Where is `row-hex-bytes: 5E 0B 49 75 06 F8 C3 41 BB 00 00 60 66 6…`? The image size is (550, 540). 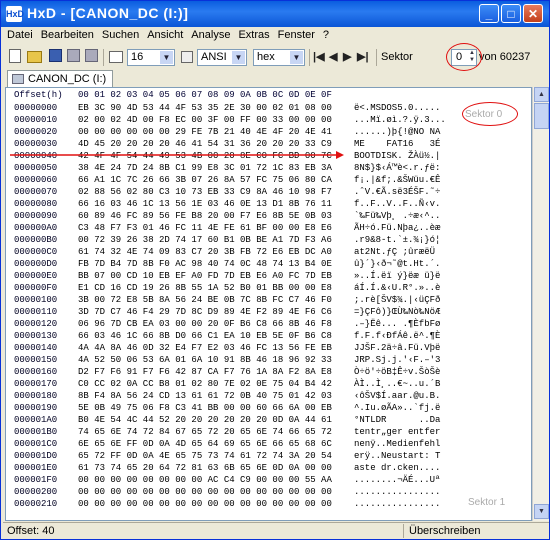 row-hex-bytes: 5E 0B 49 75 06 F8 C3 41 BB 00 00 60 66 6… is located at coordinates (205, 408).